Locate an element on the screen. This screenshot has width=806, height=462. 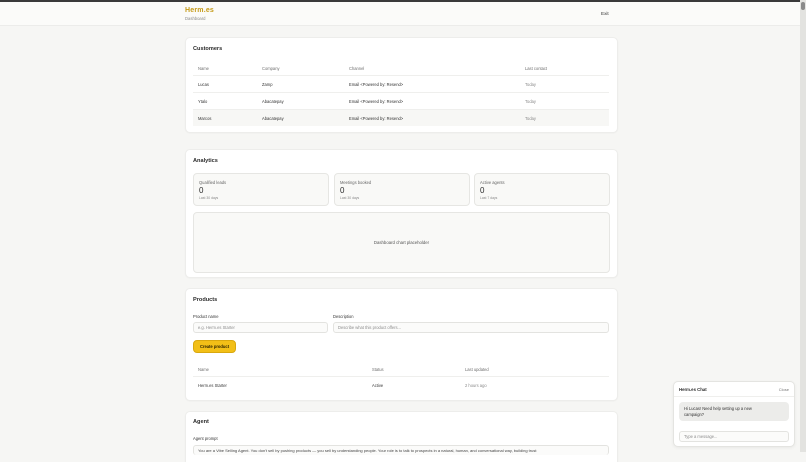
product-name: Herm.es Starter is located at coordinates (212, 385).